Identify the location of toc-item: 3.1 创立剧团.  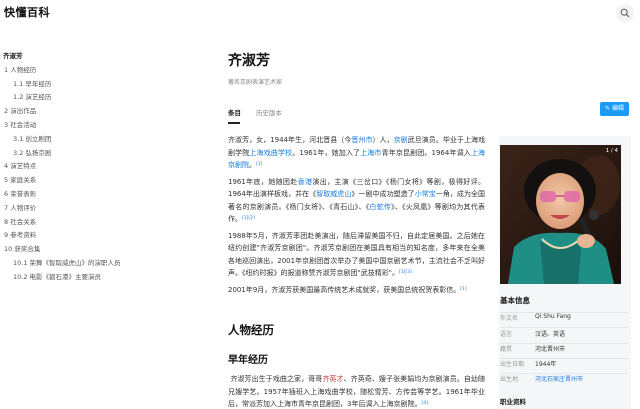
(100, 140).